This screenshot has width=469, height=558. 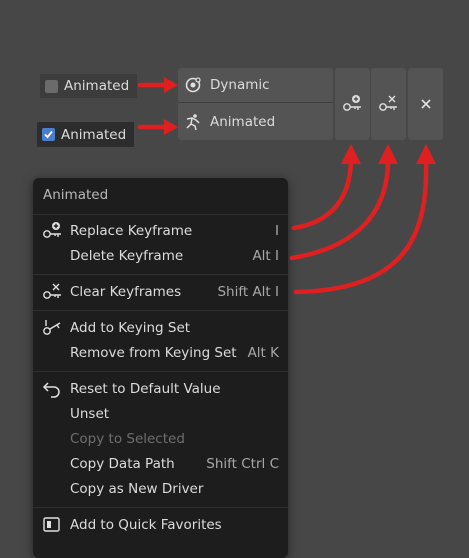 What do you see at coordinates (90, 414) in the screenshot?
I see `menu-item-label: Unset` at bounding box center [90, 414].